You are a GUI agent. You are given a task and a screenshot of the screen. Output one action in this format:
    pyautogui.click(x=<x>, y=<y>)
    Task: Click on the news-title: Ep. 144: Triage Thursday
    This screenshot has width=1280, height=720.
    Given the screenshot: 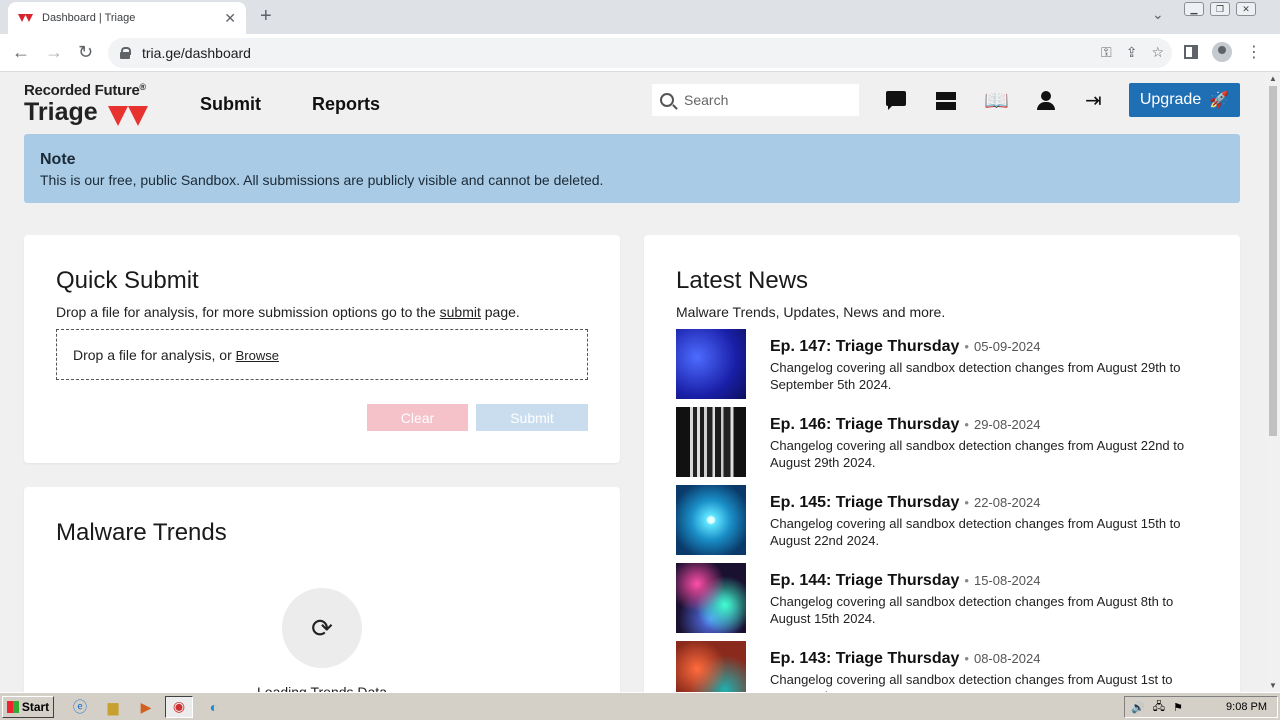 What is the action you would take?
    pyautogui.click(x=864, y=580)
    